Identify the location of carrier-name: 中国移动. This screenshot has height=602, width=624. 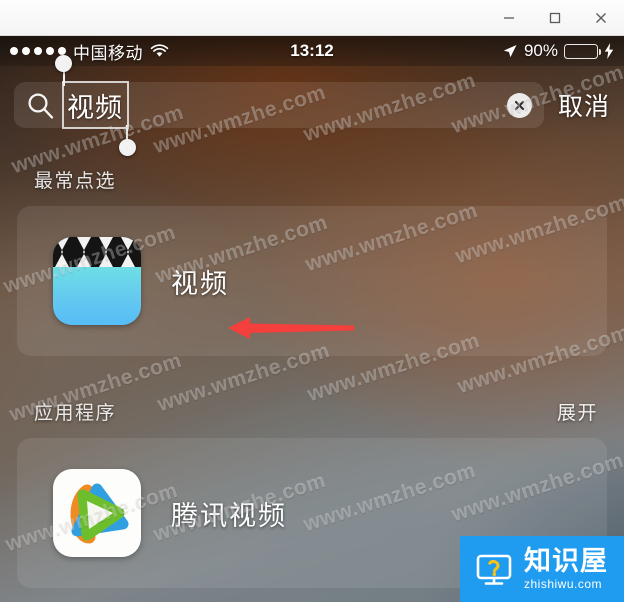
(108, 53).